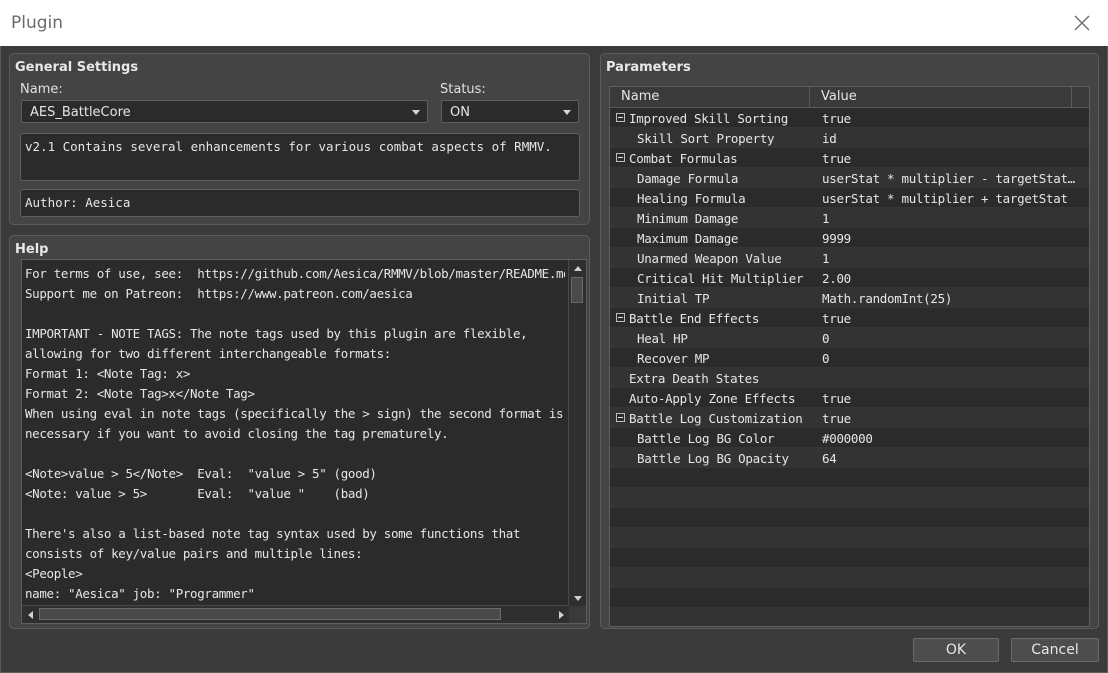 The image size is (1108, 673). I want to click on parameter-name: Battle Log BG Color, so click(706, 438).